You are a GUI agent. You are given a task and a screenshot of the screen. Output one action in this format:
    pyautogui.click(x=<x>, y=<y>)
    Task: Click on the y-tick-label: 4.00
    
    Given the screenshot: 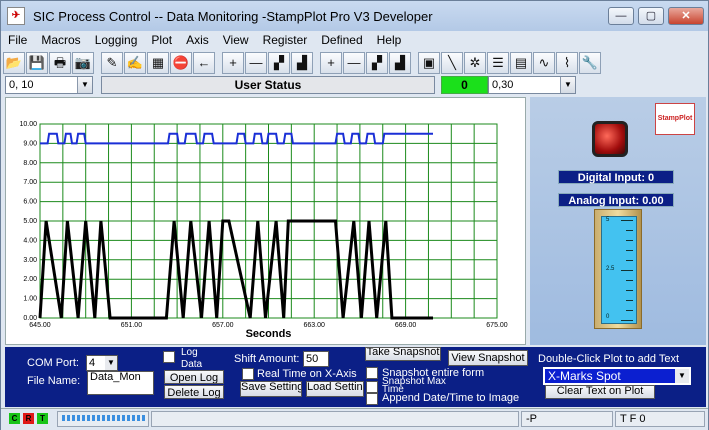 What is the action you would take?
    pyautogui.click(x=30, y=240)
    